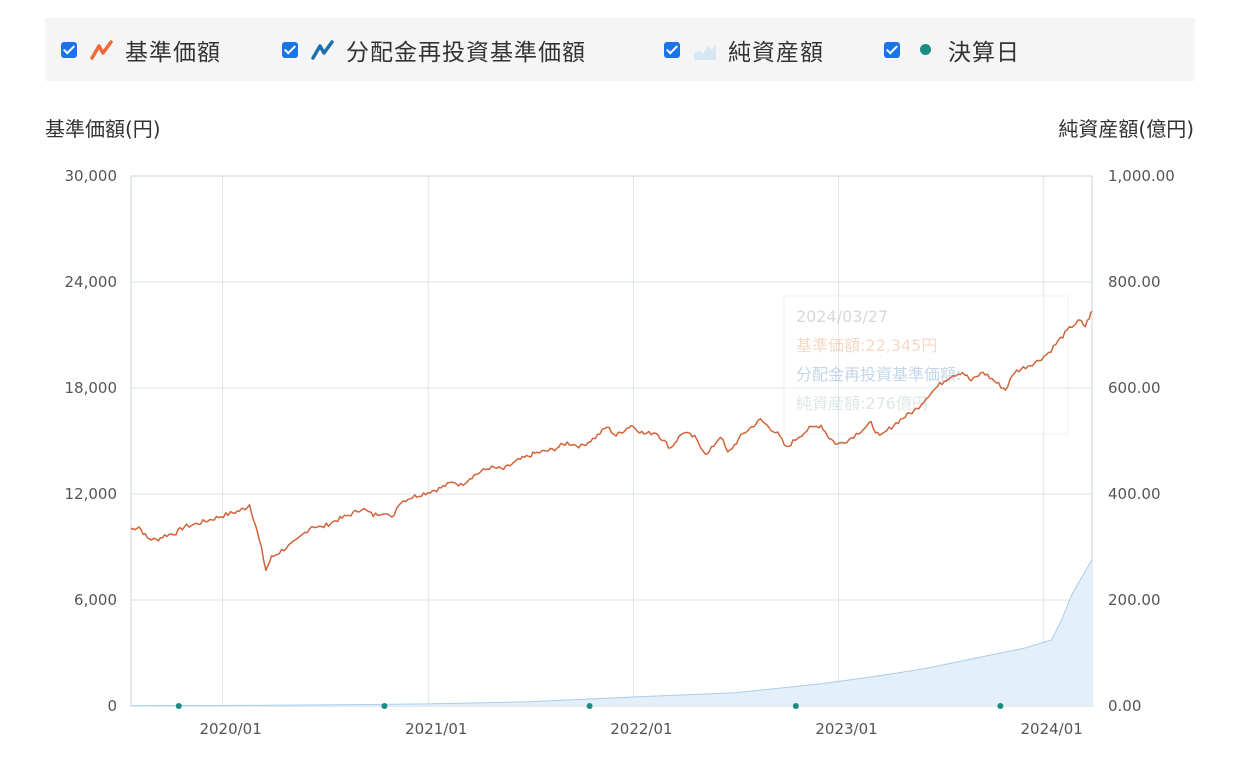  Describe the element at coordinates (95, 600) in the screenshot. I see `left-tick-label: 6,000` at that location.